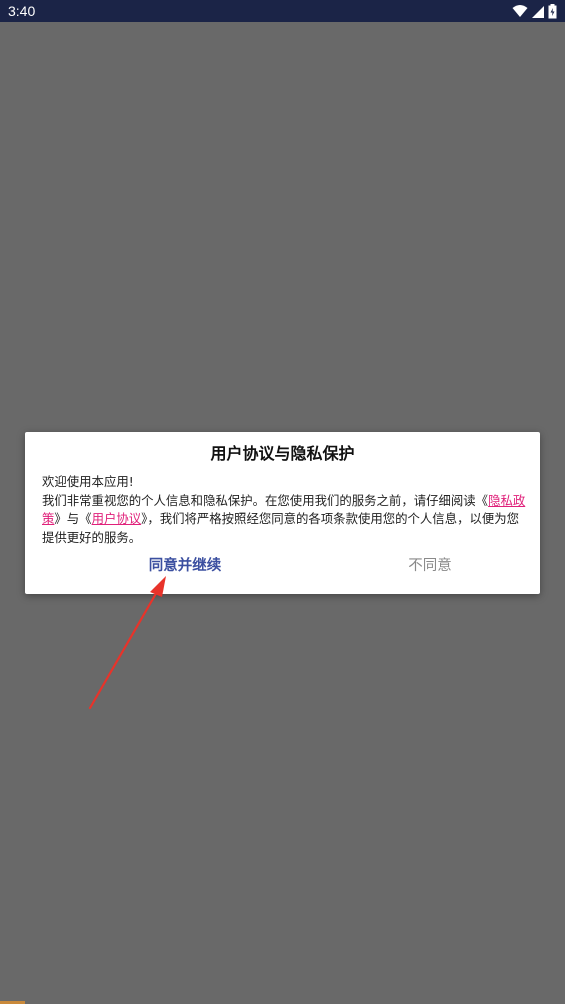  I want to click on disagree-button: 不同意, so click(430, 566).